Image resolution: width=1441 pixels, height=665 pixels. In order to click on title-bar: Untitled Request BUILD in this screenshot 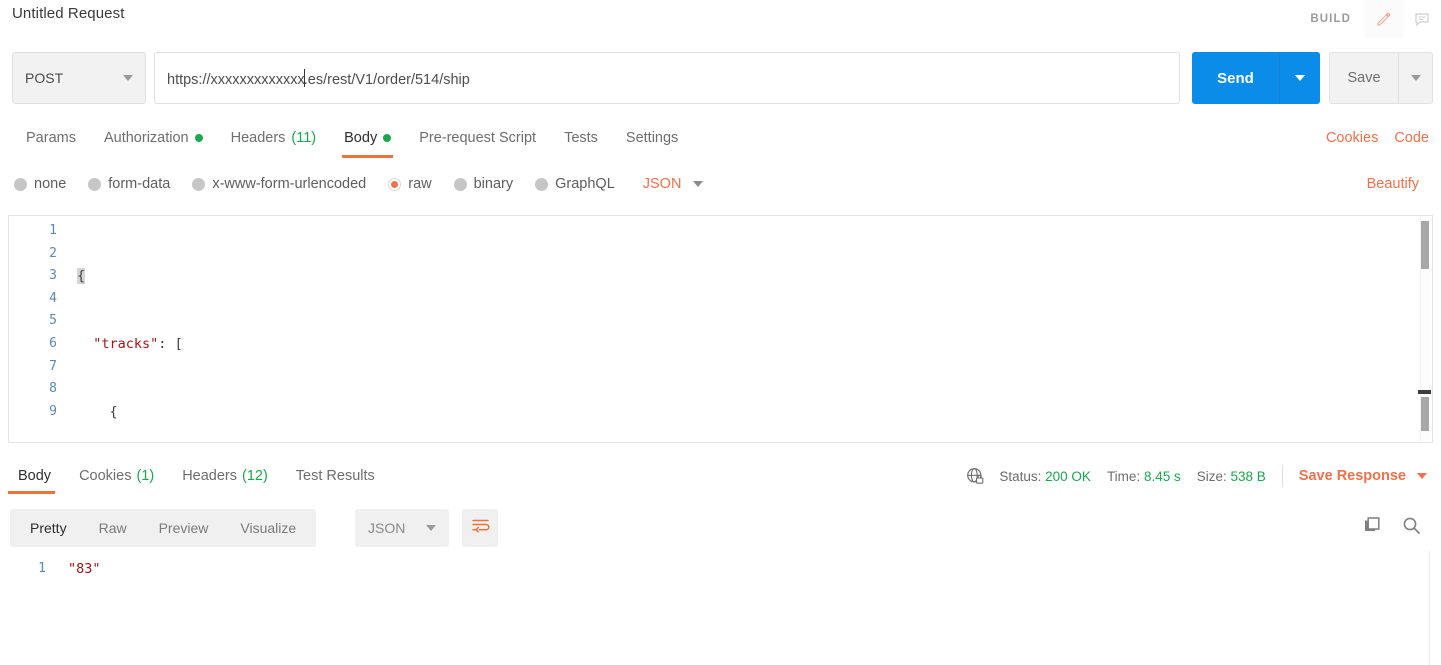, I will do `click(720, 19)`.